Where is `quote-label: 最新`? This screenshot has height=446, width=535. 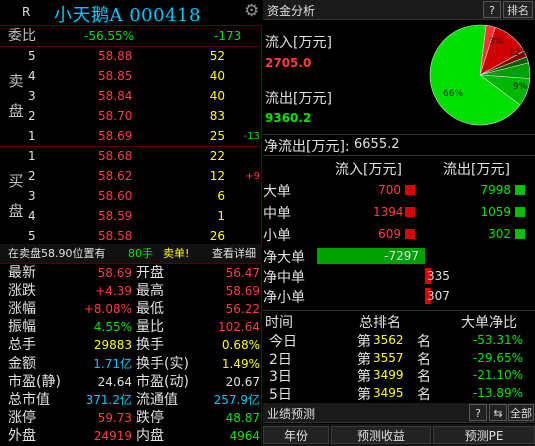
quote-label: 最新 is located at coordinates (22, 273).